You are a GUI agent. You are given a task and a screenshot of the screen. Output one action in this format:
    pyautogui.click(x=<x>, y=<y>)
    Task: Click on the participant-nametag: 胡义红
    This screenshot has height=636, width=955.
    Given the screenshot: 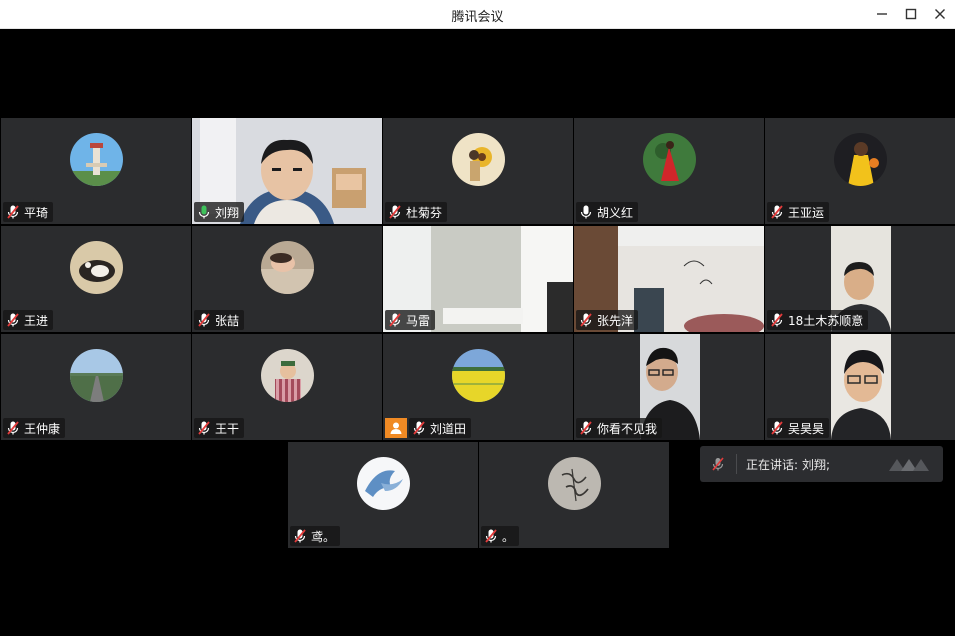 What is the action you would take?
    pyautogui.click(x=607, y=212)
    